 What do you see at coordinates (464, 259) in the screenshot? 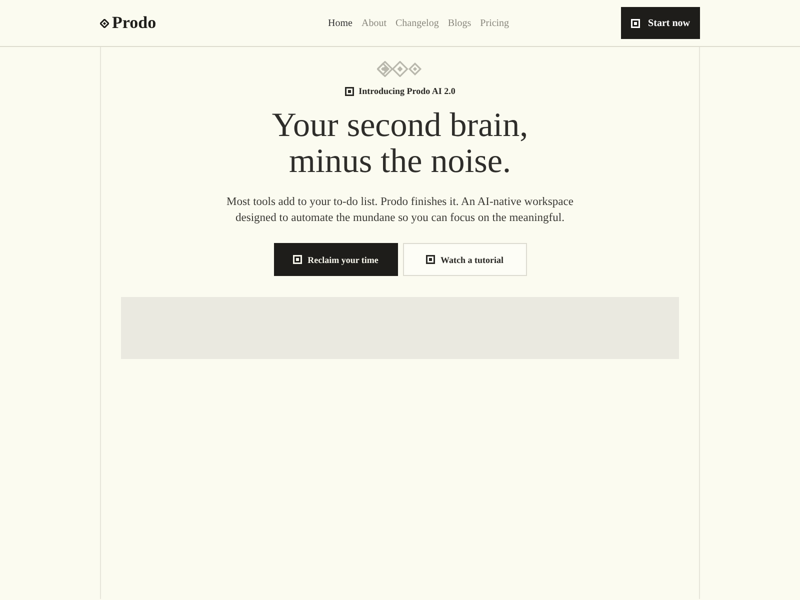
I see `tutorial-button: Watch a tutorial` at bounding box center [464, 259].